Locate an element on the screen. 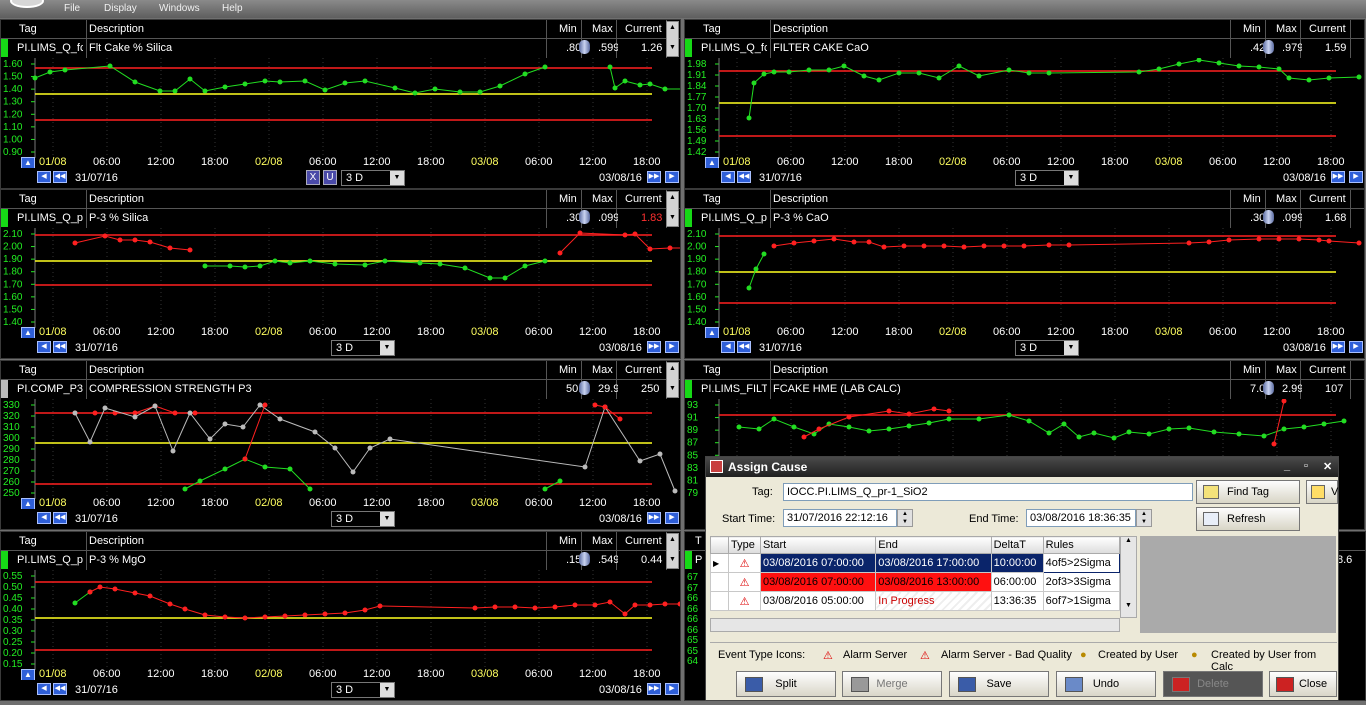  tag-input: IOCC.PI.LIMS_Q_pr-1_SiO2 is located at coordinates (988, 492).